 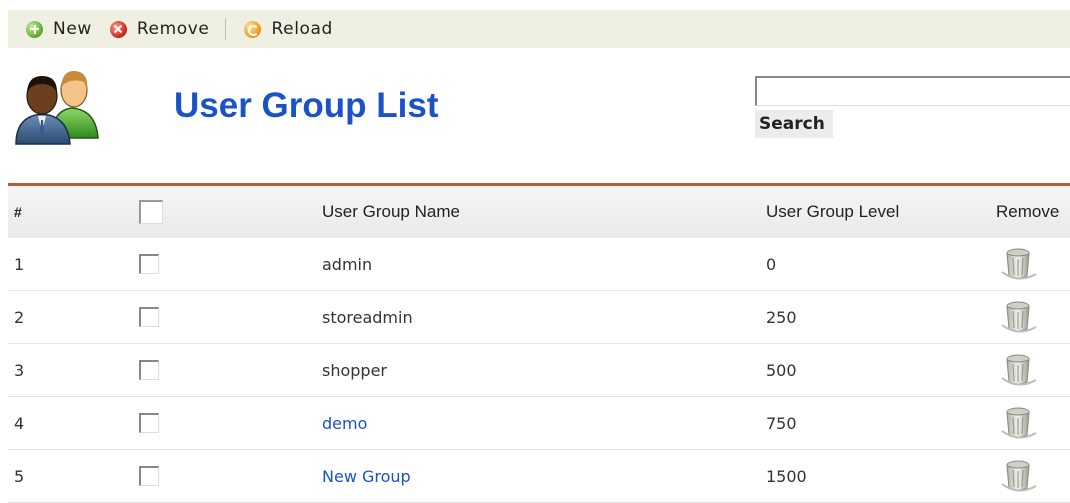 What do you see at coordinates (367, 317) in the screenshot?
I see `group-name: storeadmin` at bounding box center [367, 317].